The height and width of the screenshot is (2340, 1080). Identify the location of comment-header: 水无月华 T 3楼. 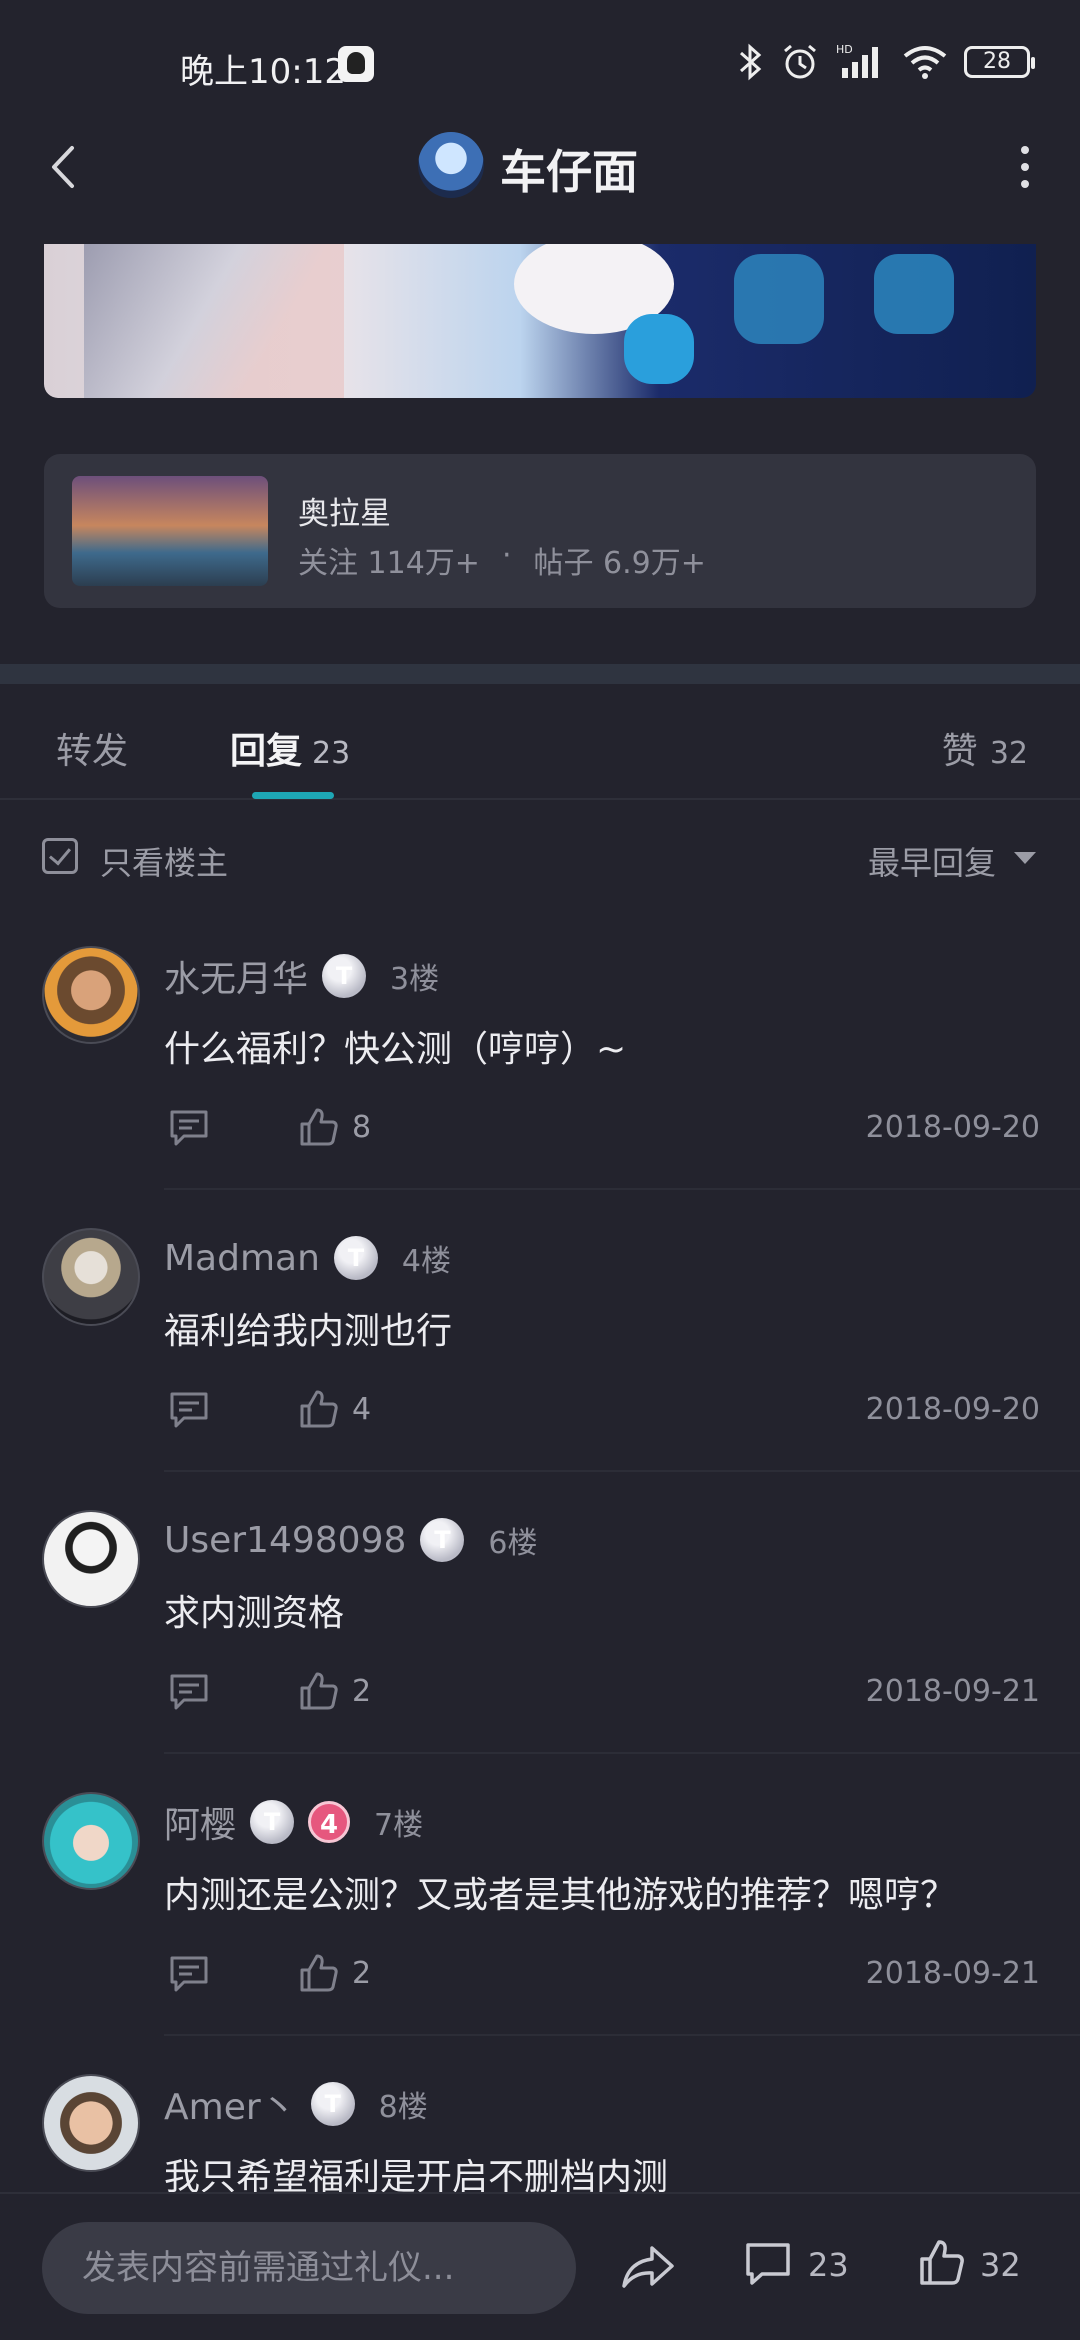
(301, 976).